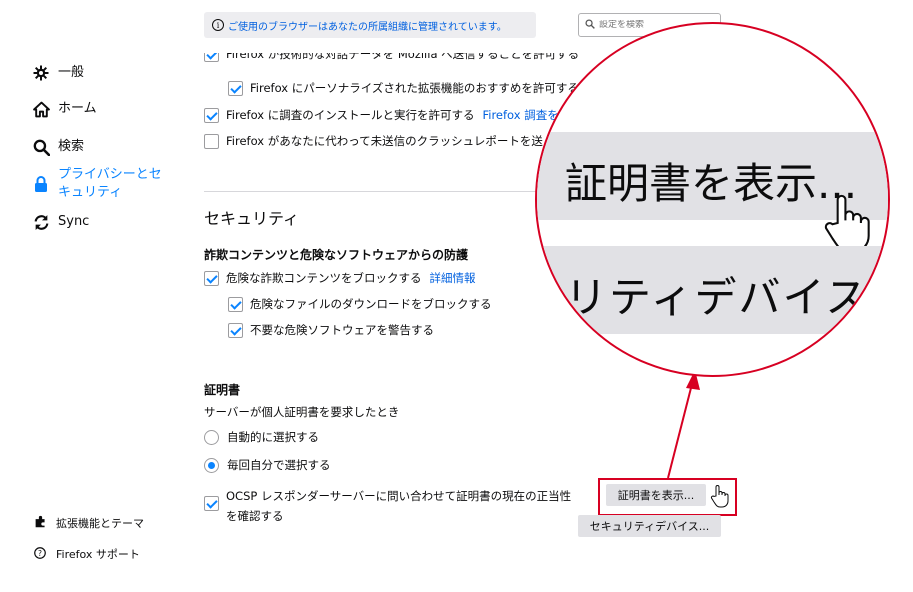 This screenshot has width=913, height=592. What do you see at coordinates (520, 115) in the screenshot?
I see `studies-link: Firefox 調査を` at bounding box center [520, 115].